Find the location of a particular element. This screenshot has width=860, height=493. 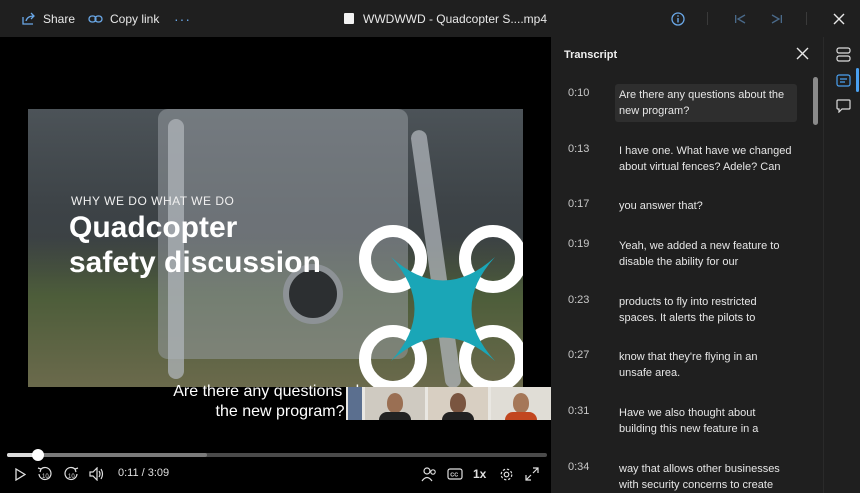

participant-strip is located at coordinates (448, 403).